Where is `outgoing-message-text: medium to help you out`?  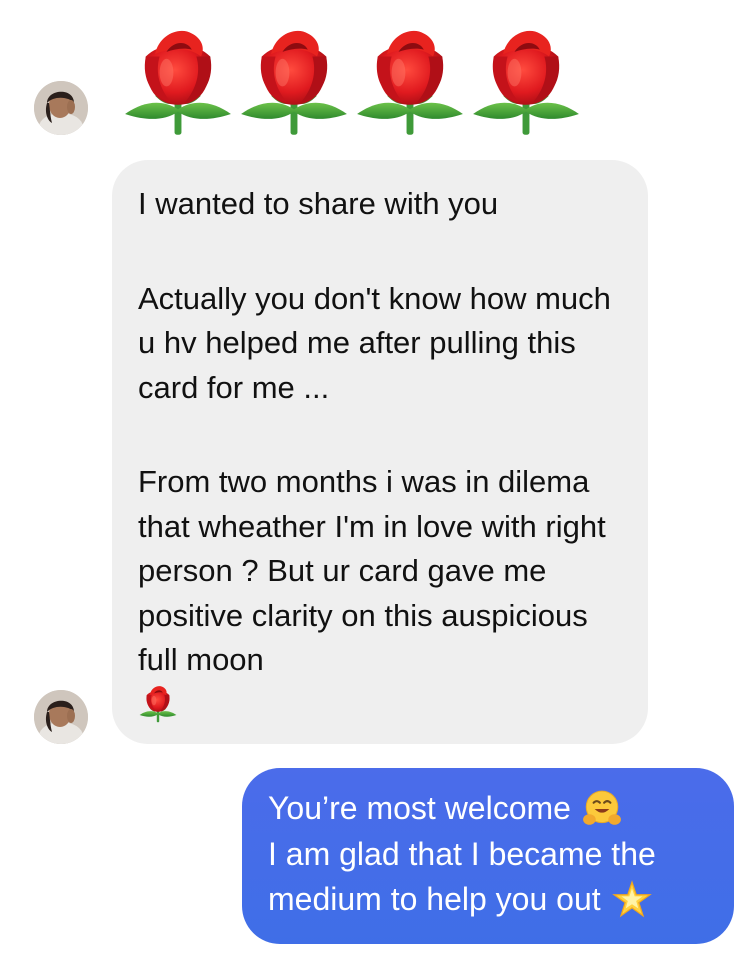 outgoing-message-text: medium to help you out is located at coordinates (434, 899).